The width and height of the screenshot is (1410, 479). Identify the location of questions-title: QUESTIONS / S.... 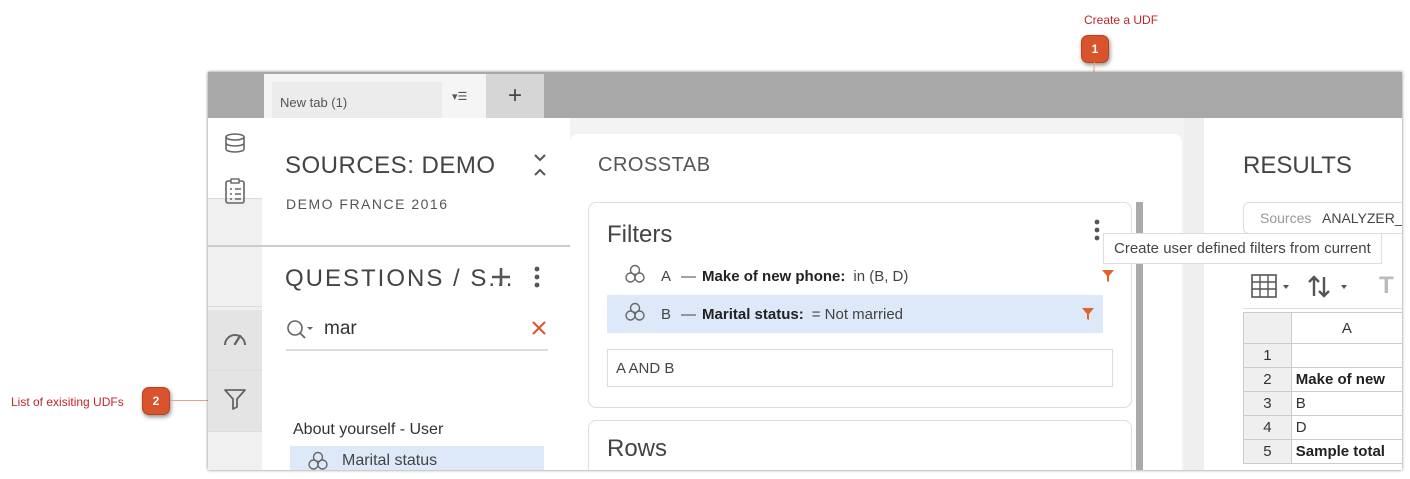
(400, 278).